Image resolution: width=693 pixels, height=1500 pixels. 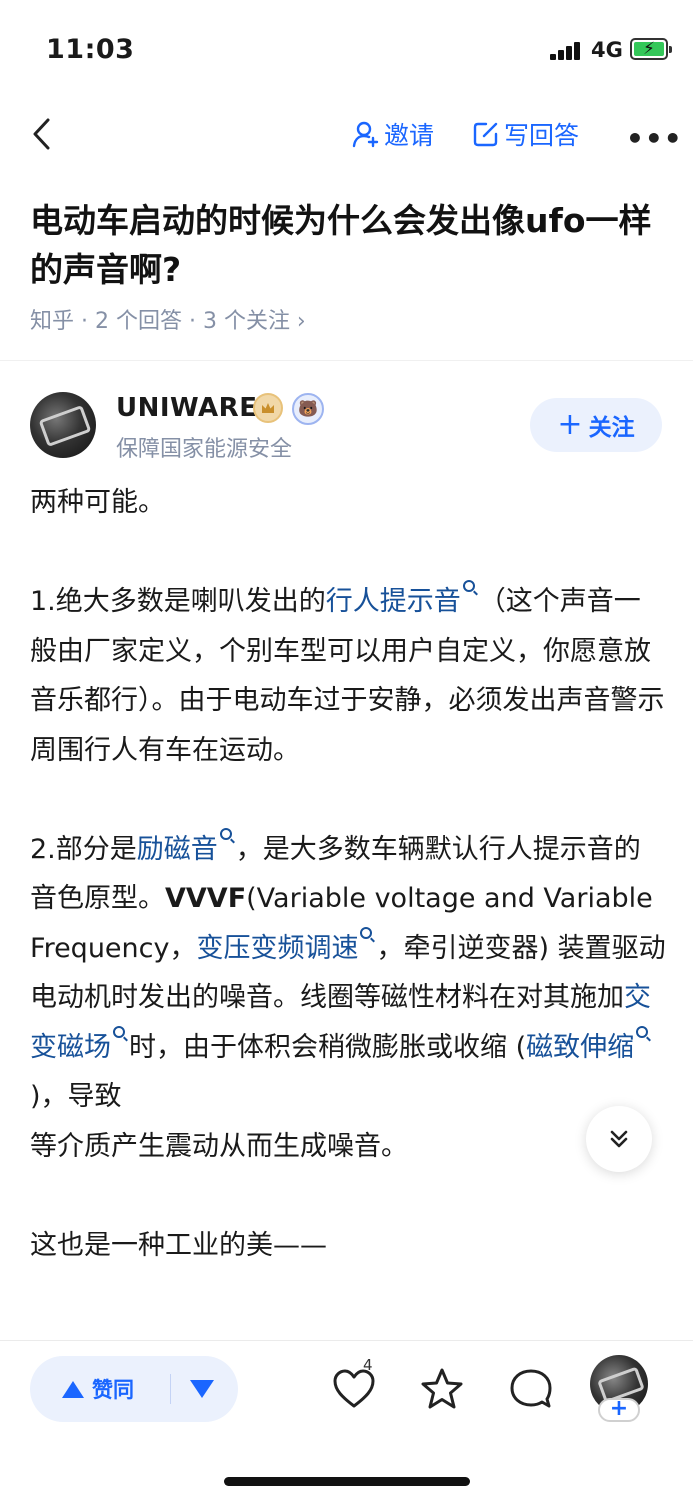 I want to click on downvote-button, so click(x=202, y=1389).